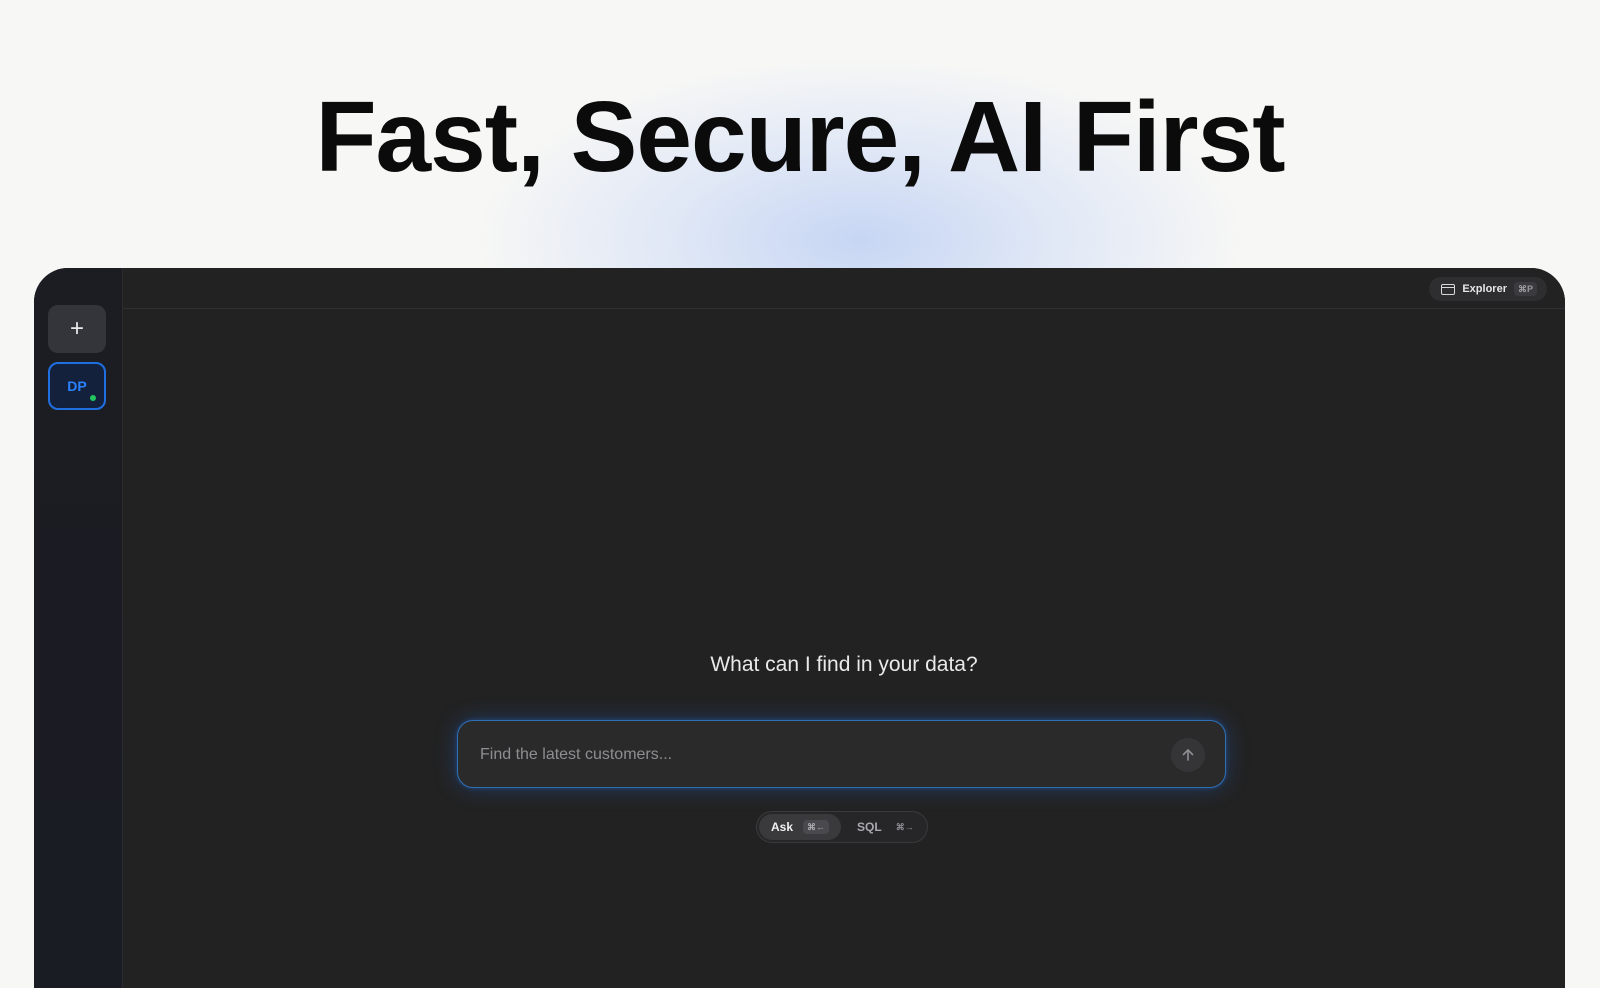 The height and width of the screenshot is (988, 1600). Describe the element at coordinates (816, 827) in the screenshot. I see `tab-ask-shortcut: ⌘←` at that location.